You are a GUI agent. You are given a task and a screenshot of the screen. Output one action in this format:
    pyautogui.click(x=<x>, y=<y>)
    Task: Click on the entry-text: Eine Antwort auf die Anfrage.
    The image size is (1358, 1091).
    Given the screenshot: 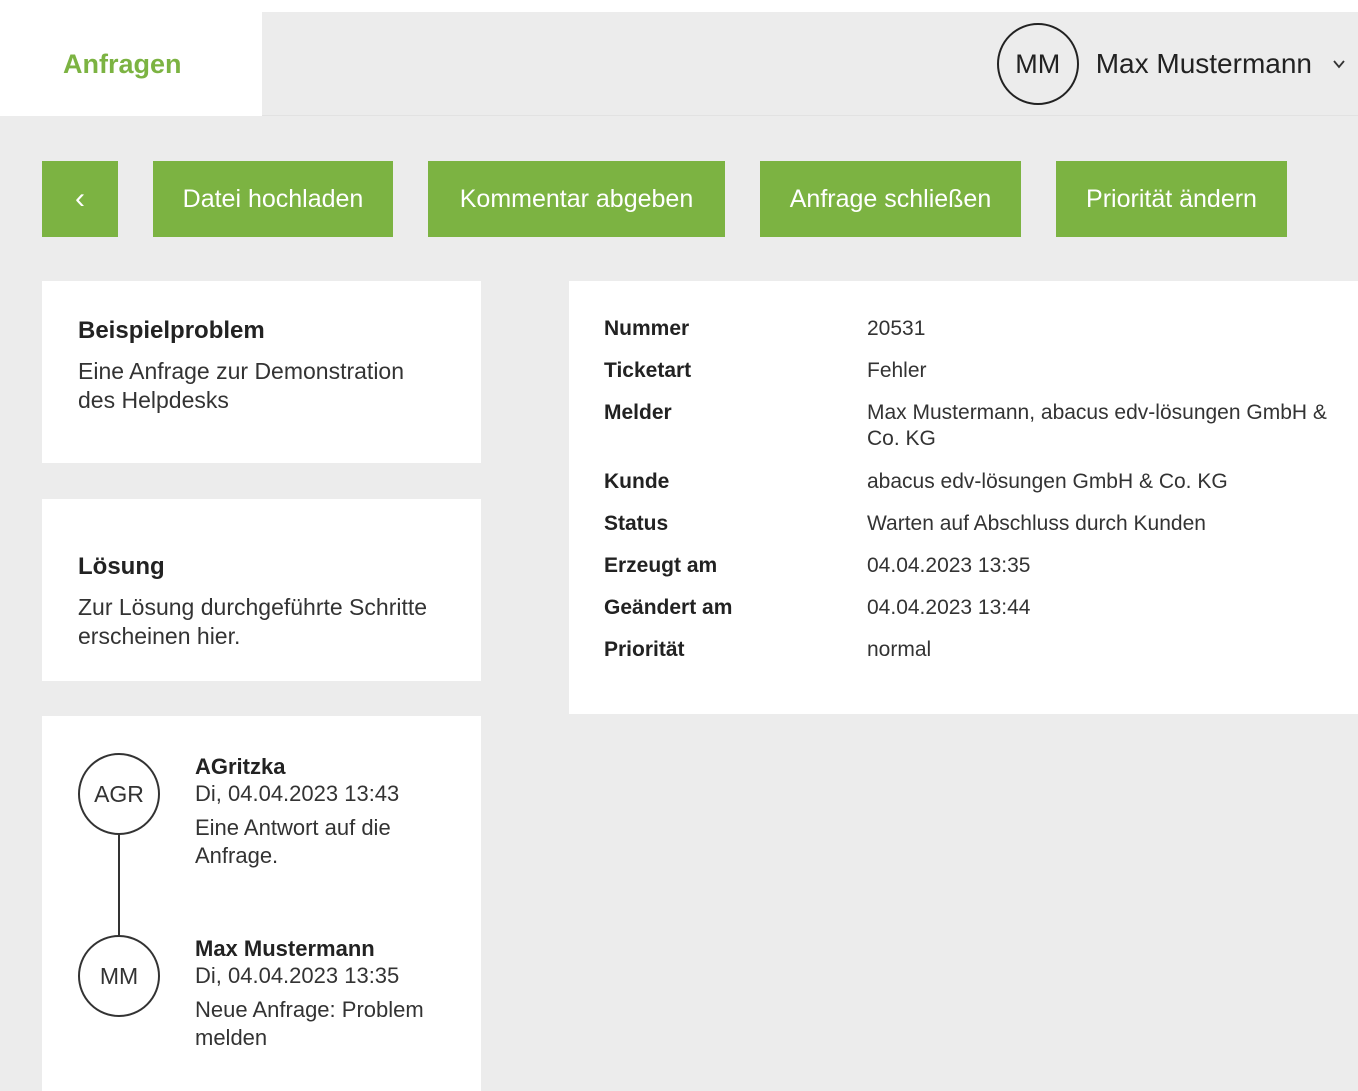 What is the action you would take?
    pyautogui.click(x=293, y=841)
    